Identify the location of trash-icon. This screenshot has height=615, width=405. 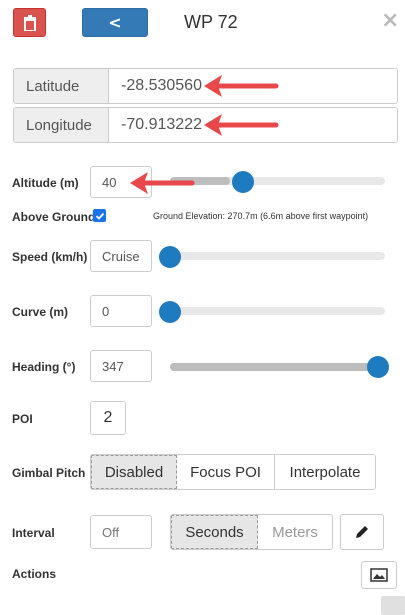
(29, 22).